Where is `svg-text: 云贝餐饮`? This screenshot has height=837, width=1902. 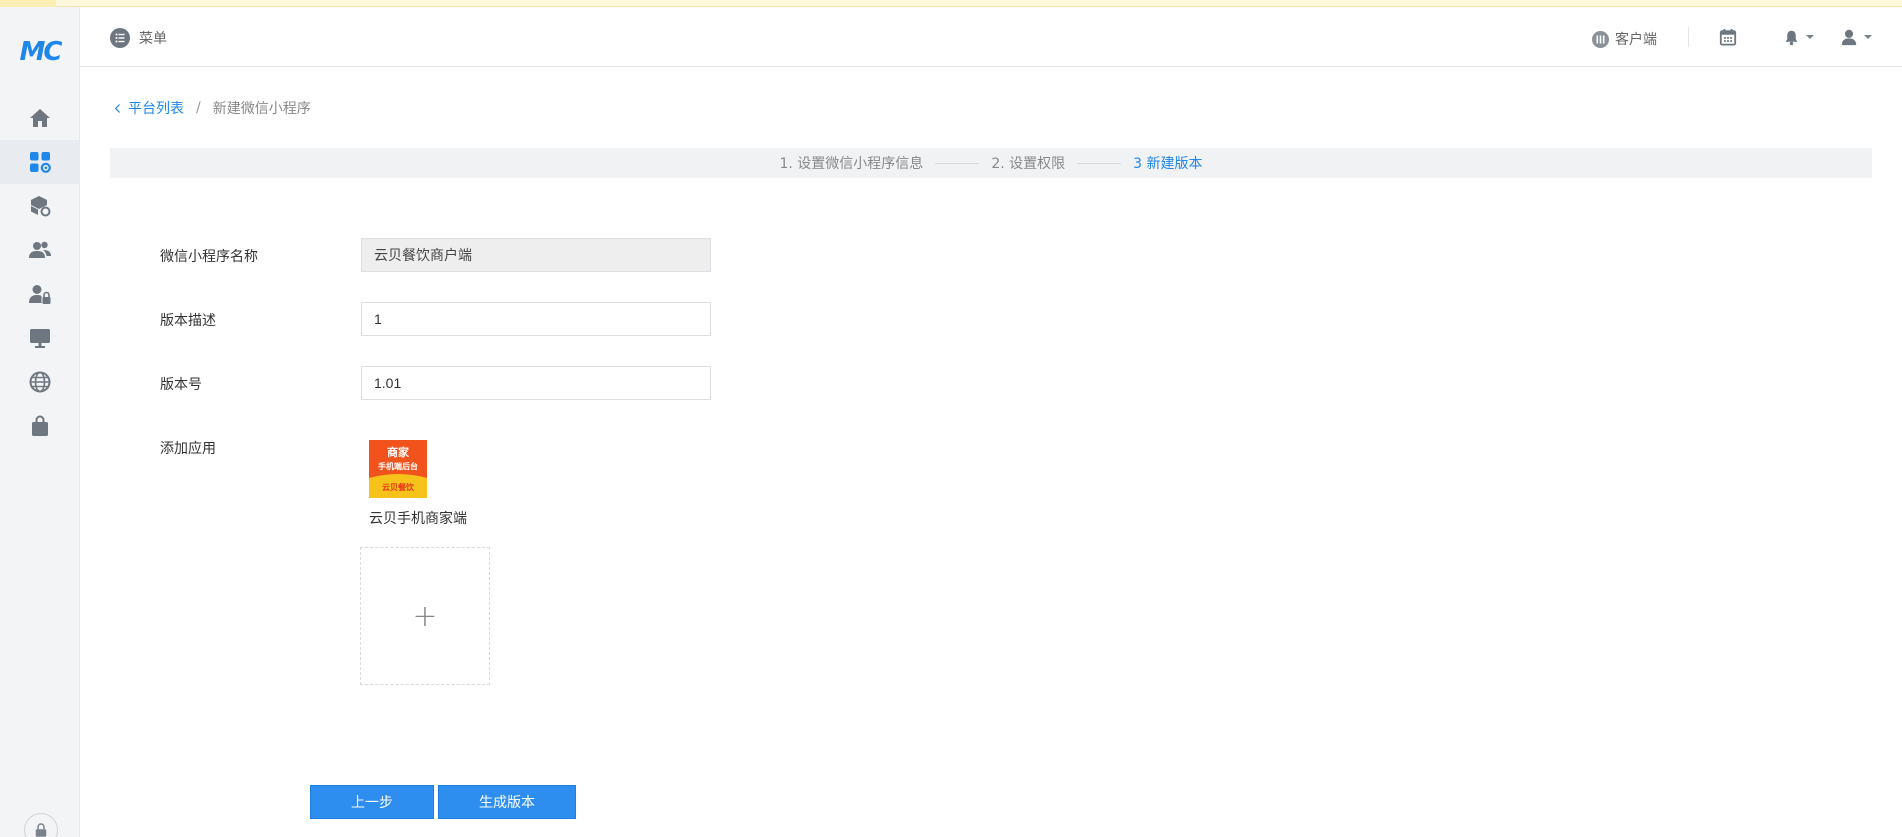
svg-text: 云贝餐饮 is located at coordinates (398, 487).